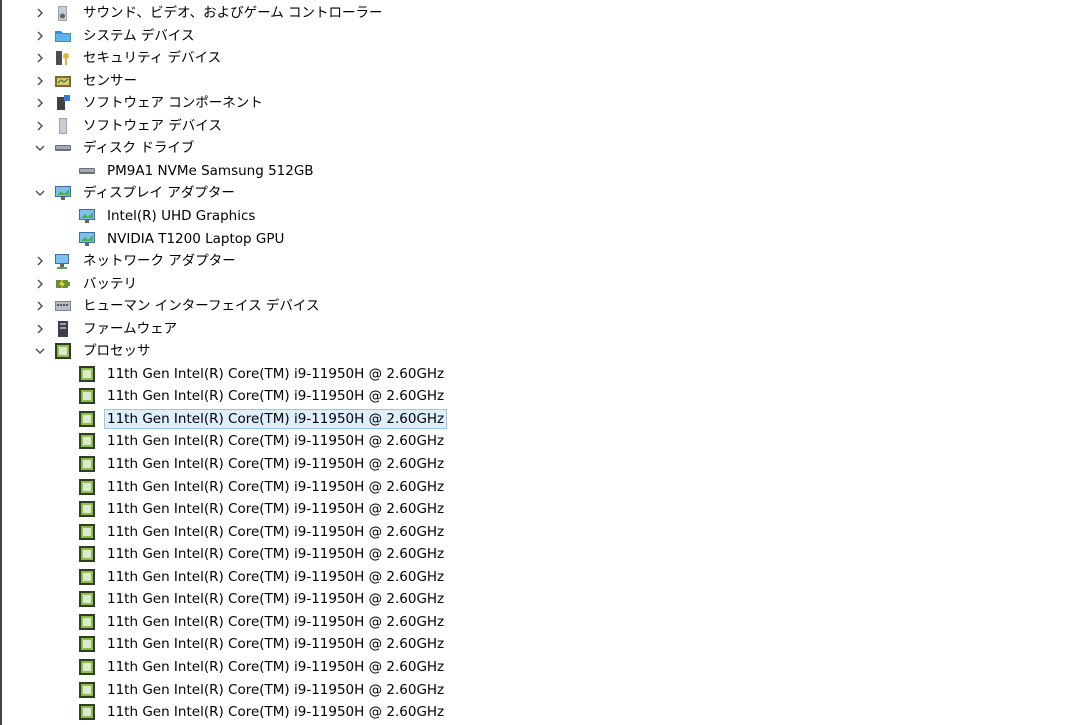 The width and height of the screenshot is (1080, 725). I want to click on category-label: ディスプレイ アダプター, so click(159, 193).